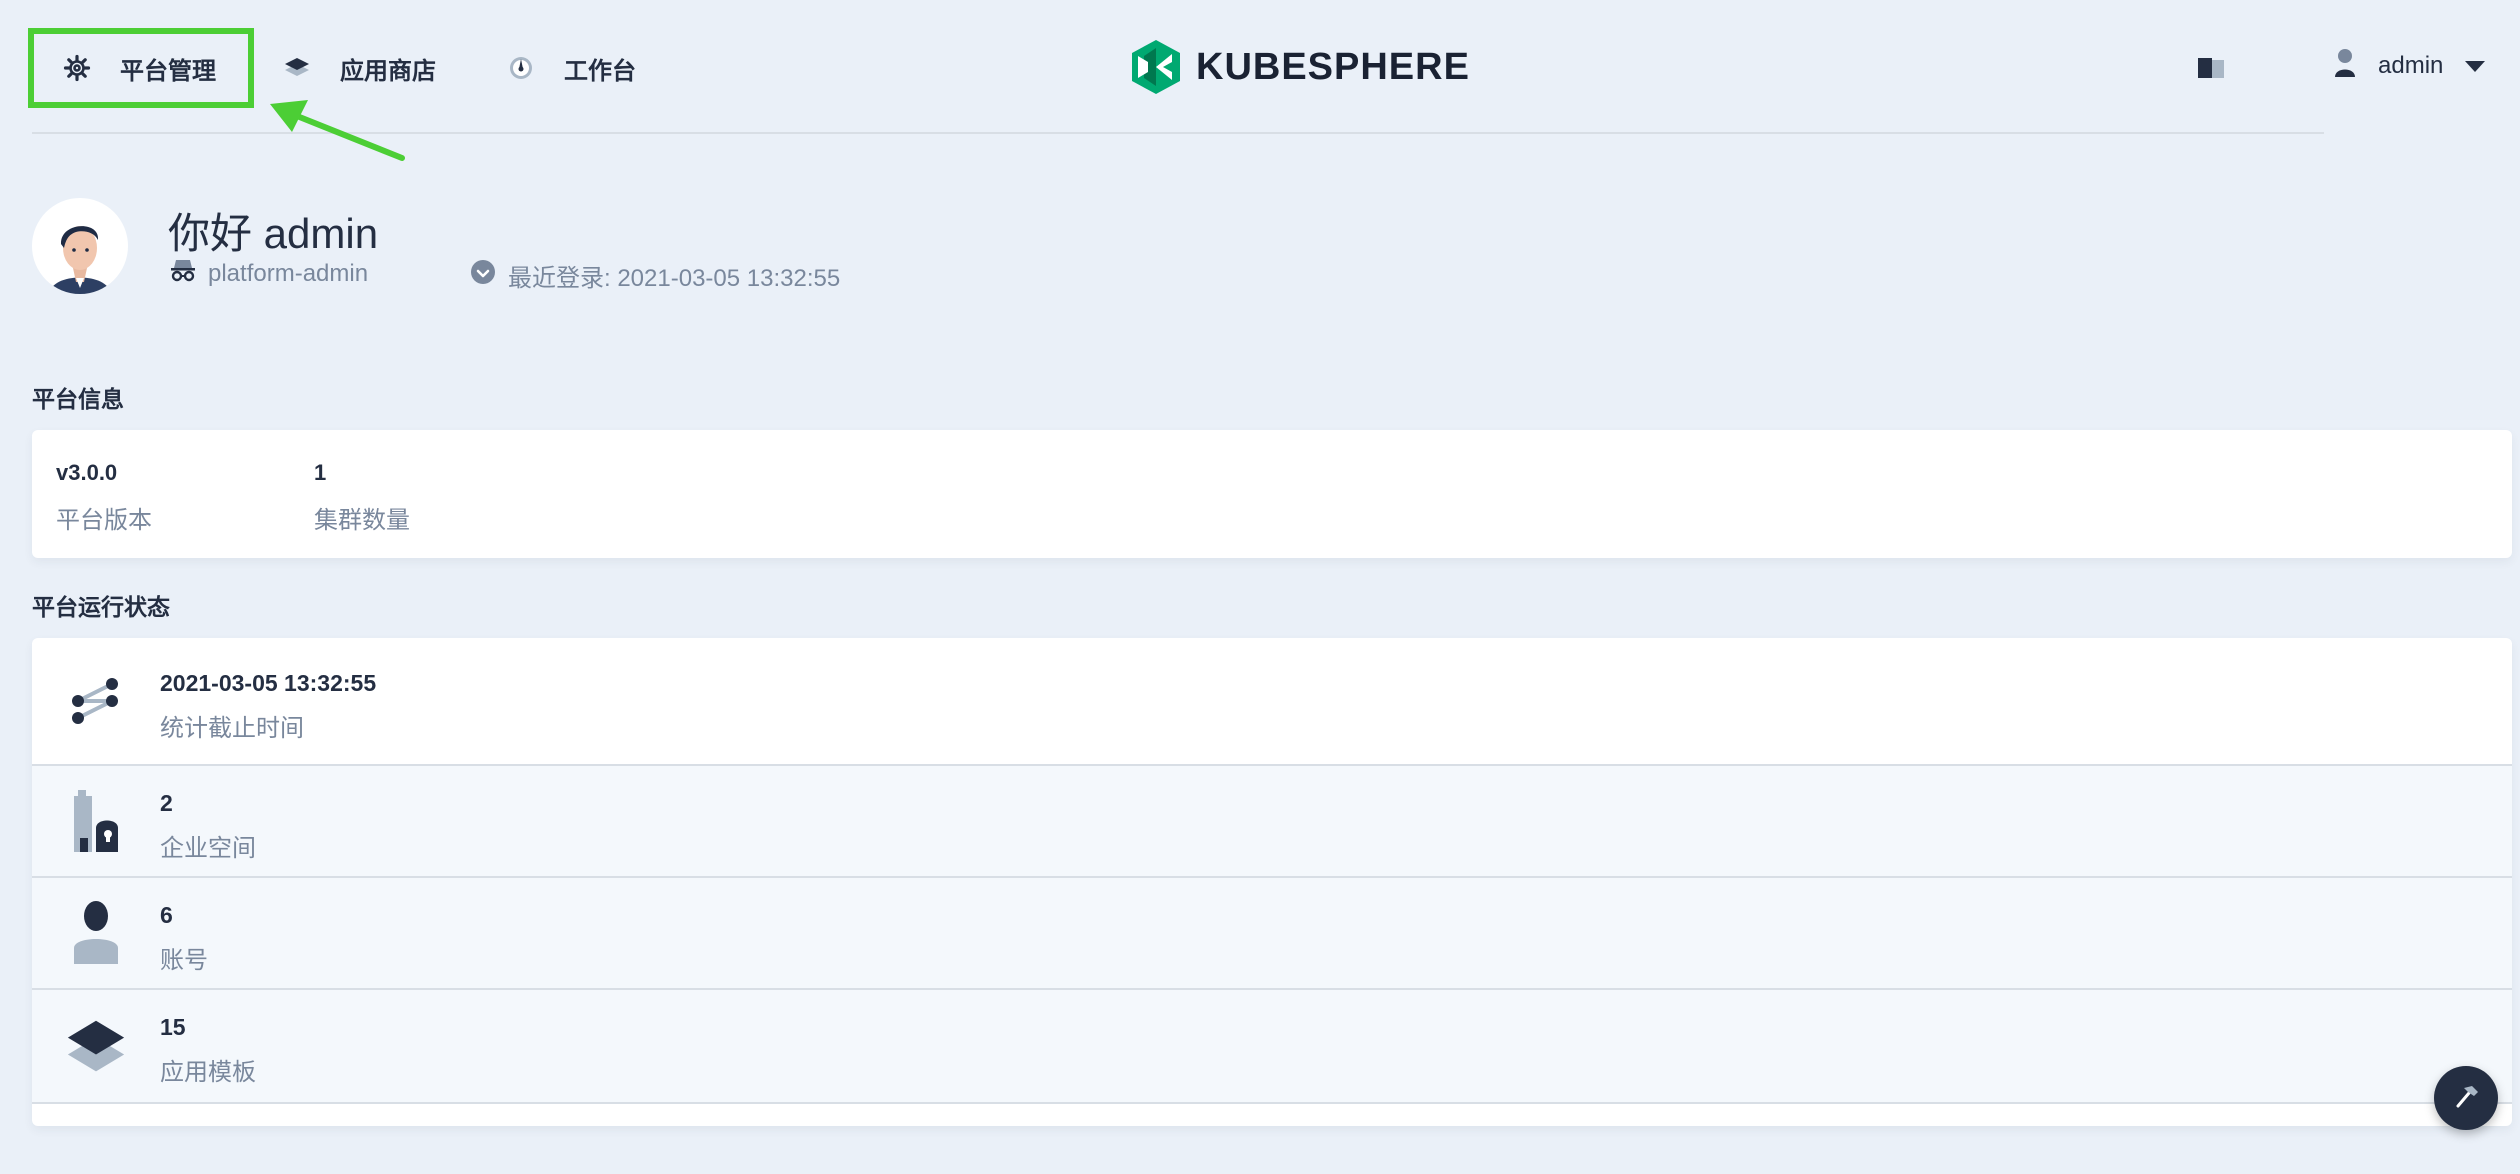 The width and height of the screenshot is (2520, 1174). Describe the element at coordinates (208, 1072) in the screenshot. I see `app-template-count-label: 应用模板` at that location.